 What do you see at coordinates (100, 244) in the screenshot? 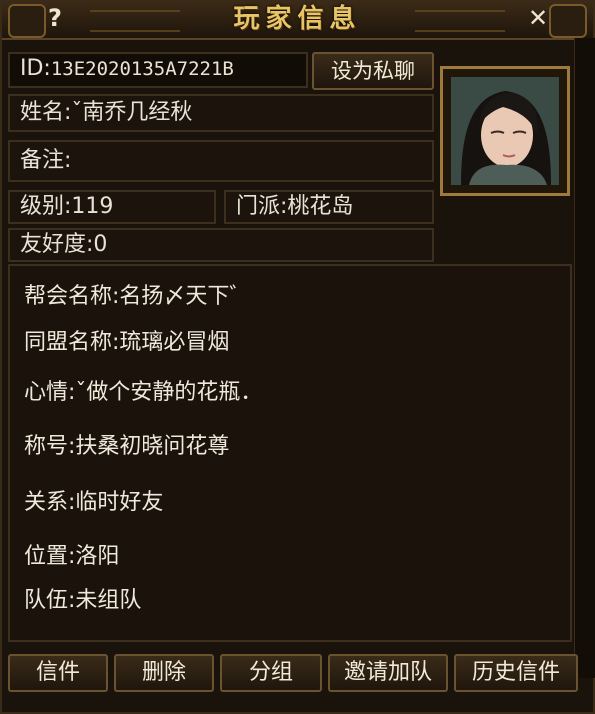
I see `friendship-value: 0` at bounding box center [100, 244].